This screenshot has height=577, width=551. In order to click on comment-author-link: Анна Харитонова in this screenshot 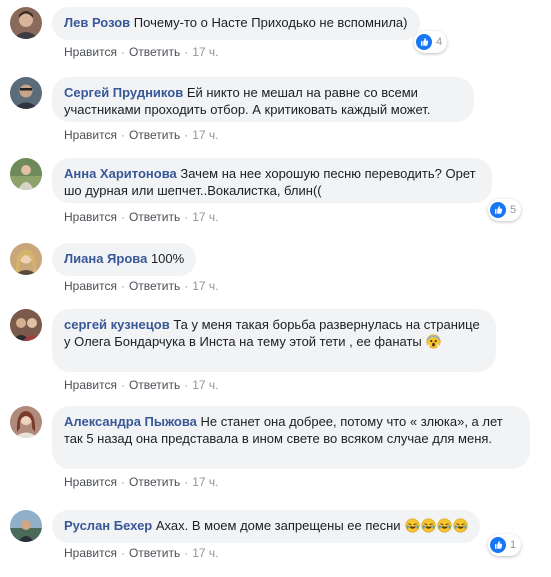, I will do `click(120, 173)`.